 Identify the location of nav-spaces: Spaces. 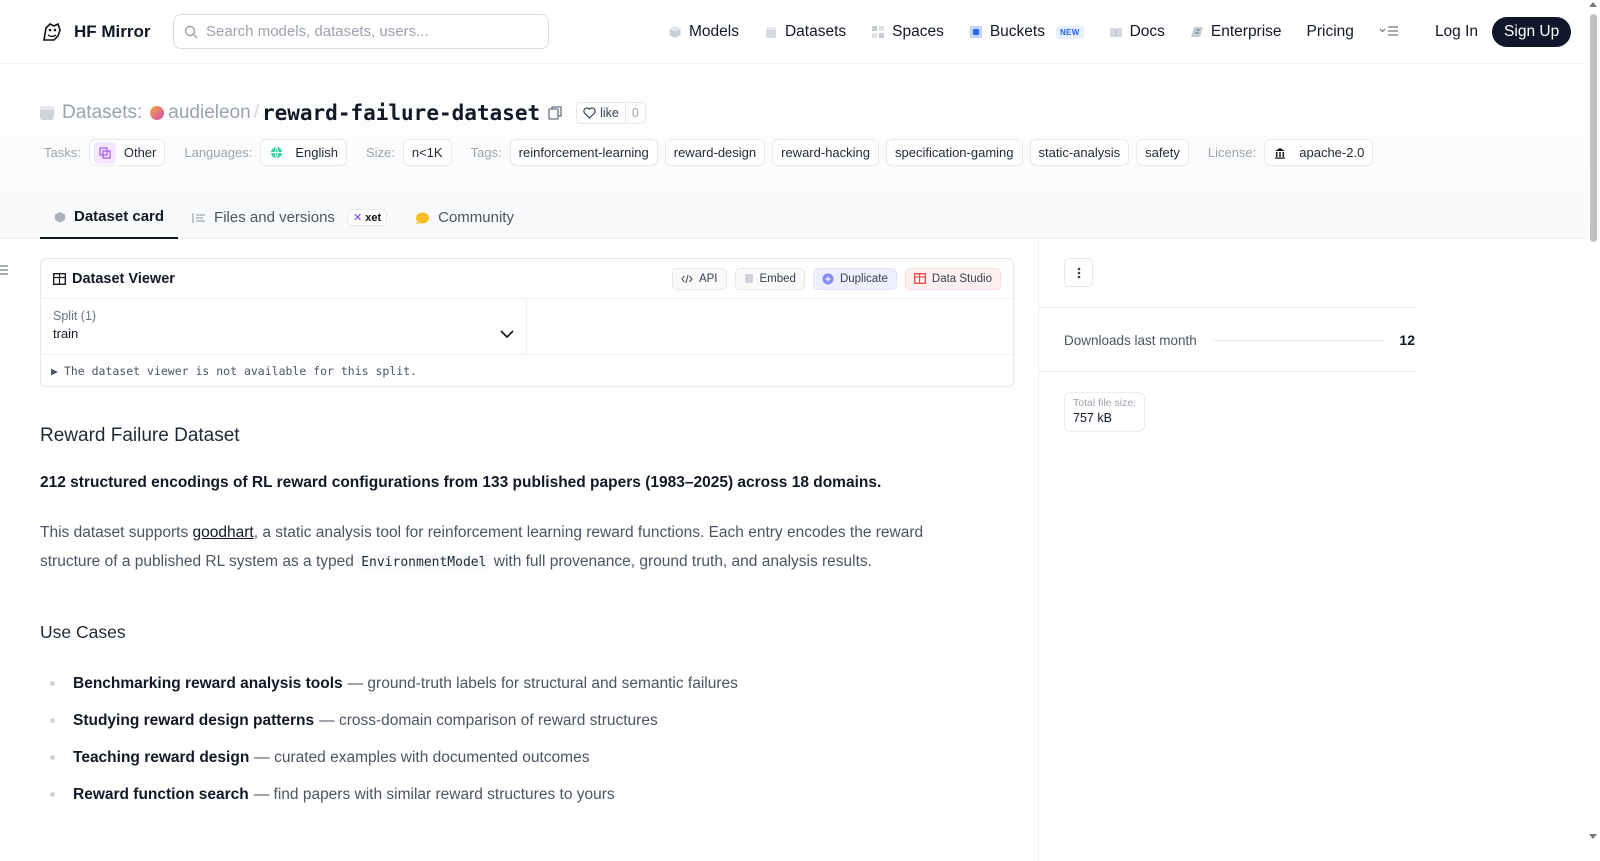
(907, 32).